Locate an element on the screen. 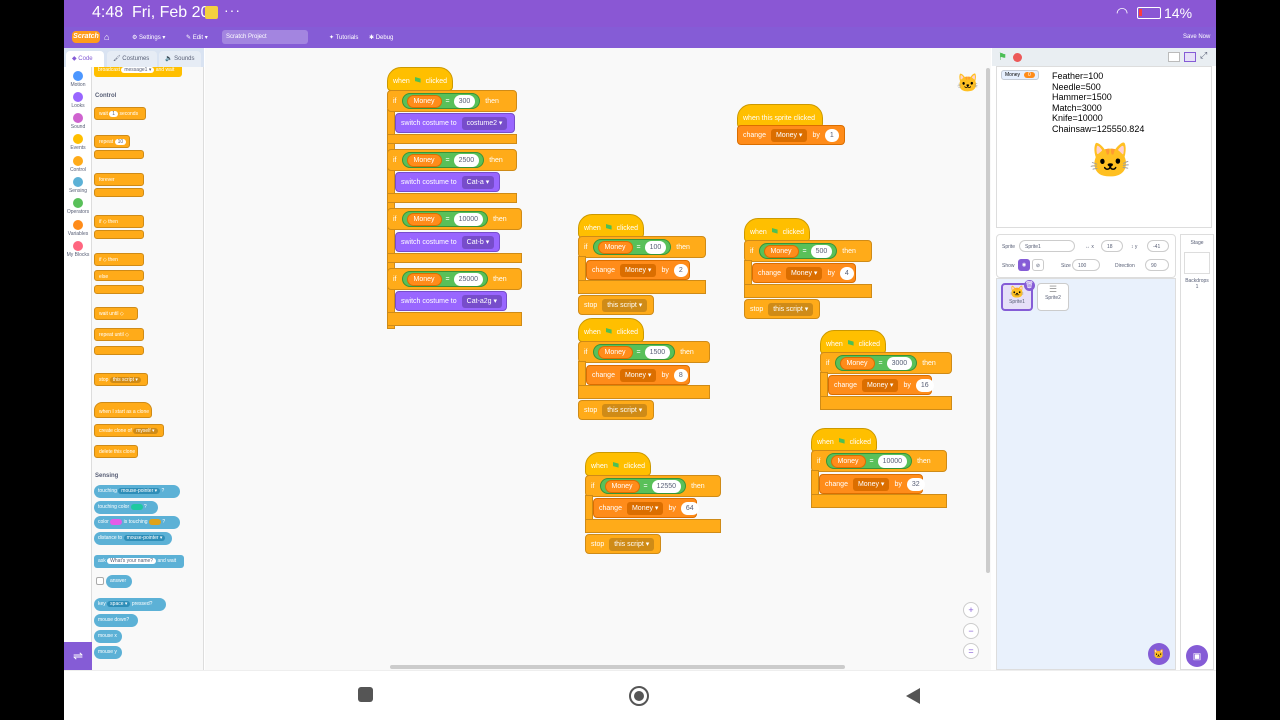  tab-code: ◆ Code is located at coordinates (85, 59).